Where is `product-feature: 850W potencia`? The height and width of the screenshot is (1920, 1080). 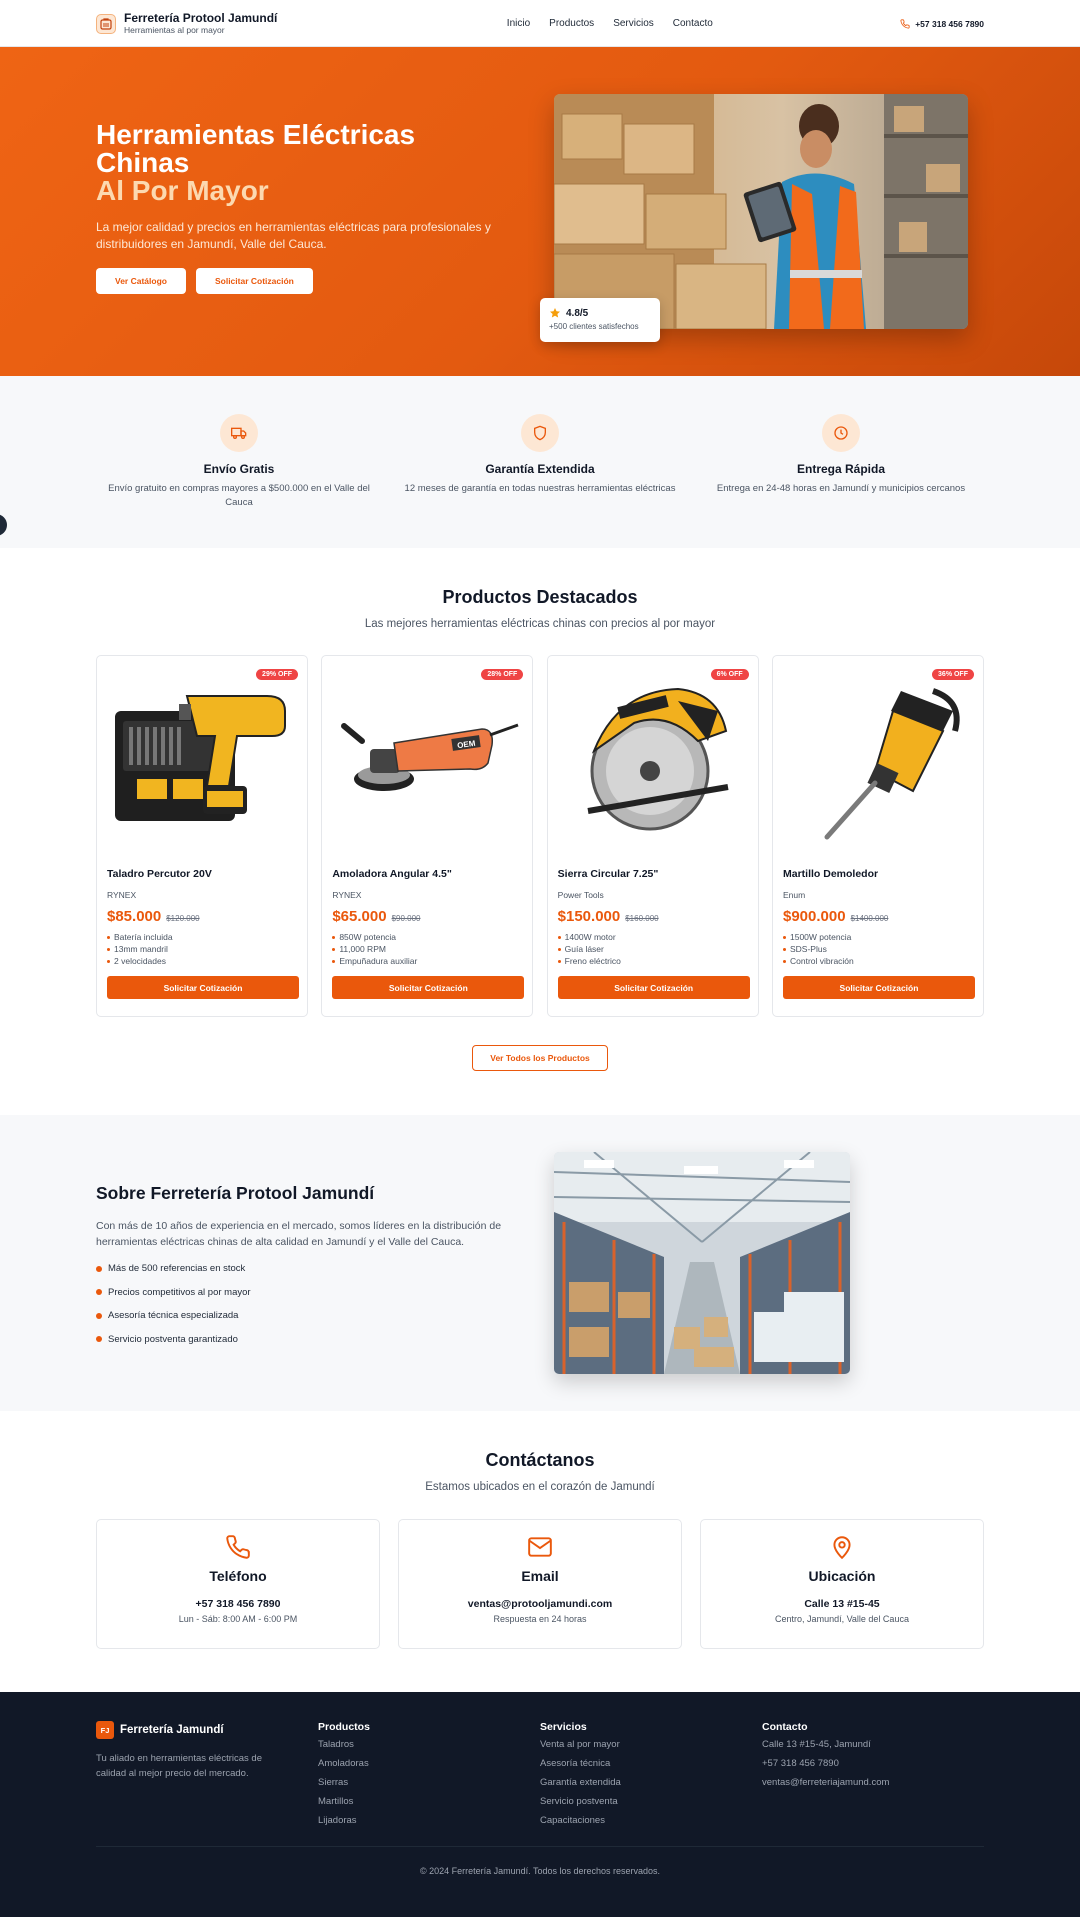 product-feature: 850W potencia is located at coordinates (427, 937).